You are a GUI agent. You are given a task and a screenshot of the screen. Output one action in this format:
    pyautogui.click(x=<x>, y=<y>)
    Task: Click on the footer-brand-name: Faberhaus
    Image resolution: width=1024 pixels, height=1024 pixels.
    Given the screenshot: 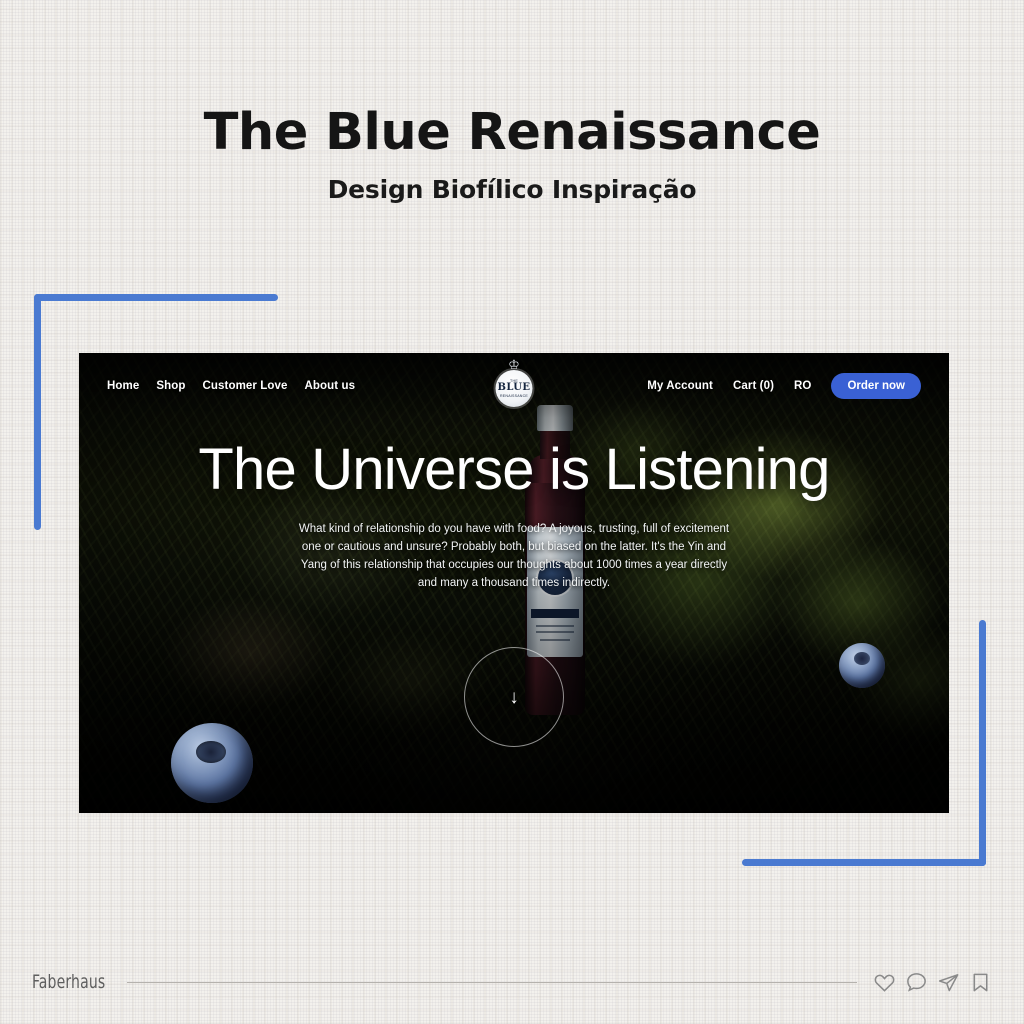 What is the action you would take?
    pyautogui.click(x=69, y=982)
    